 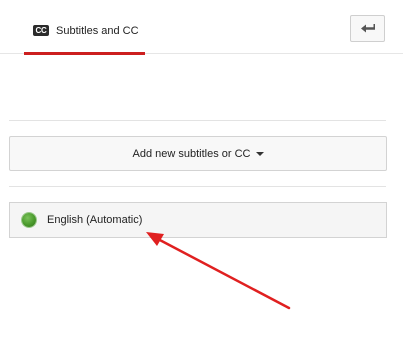 What do you see at coordinates (198, 220) in the screenshot?
I see `subtitle-track-english-automatic: English (Automatic)` at bounding box center [198, 220].